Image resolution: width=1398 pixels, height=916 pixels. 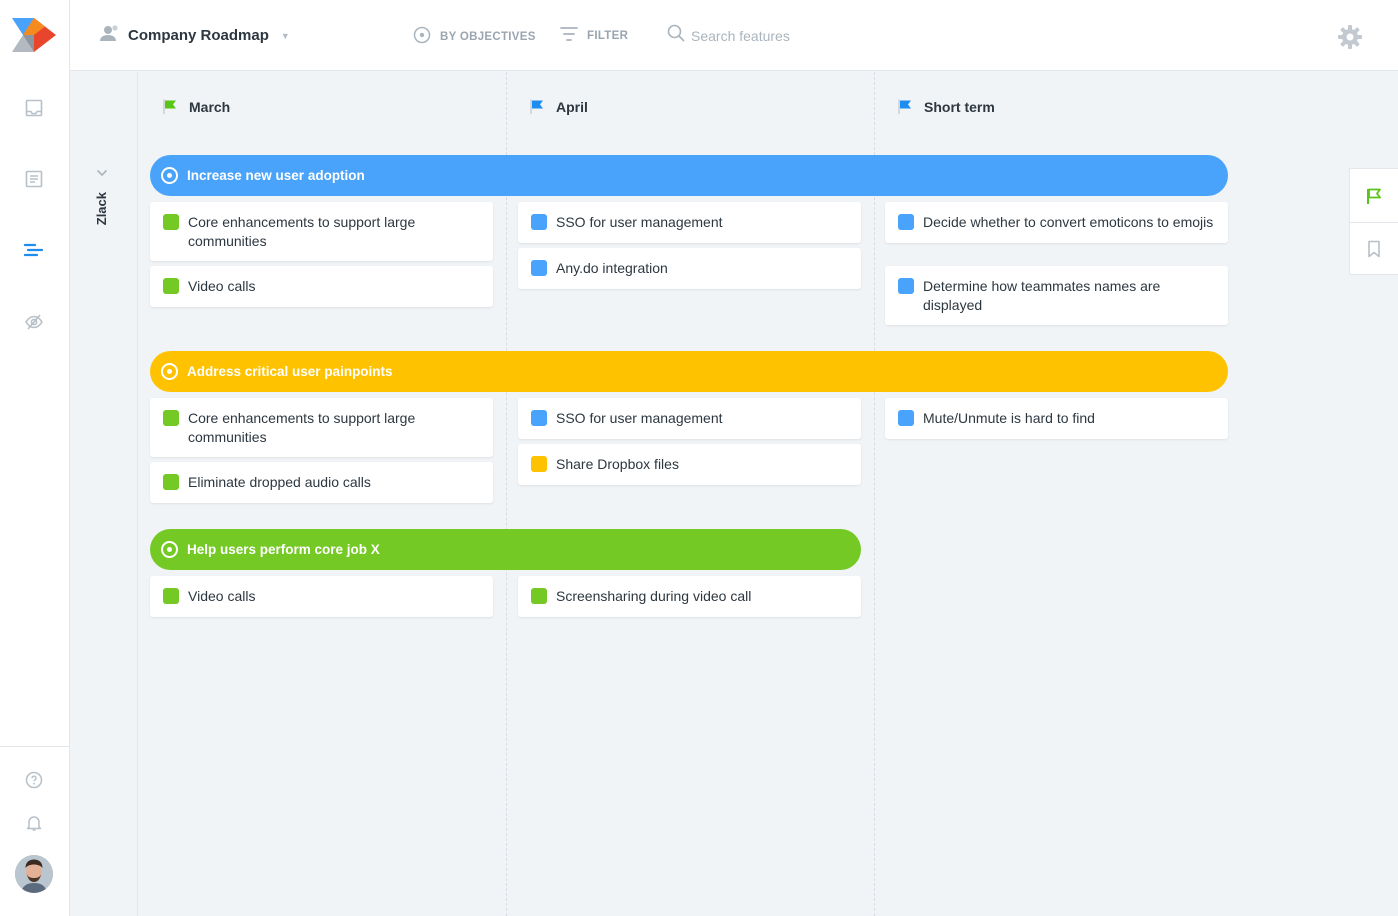 I want to click on help-icon, so click(x=34, y=780).